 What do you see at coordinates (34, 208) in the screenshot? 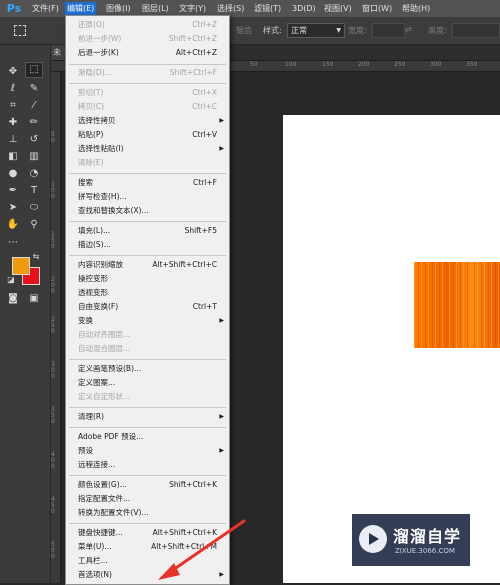
I see `ellipse-tool-icon: ⬭` at bounding box center [34, 208].